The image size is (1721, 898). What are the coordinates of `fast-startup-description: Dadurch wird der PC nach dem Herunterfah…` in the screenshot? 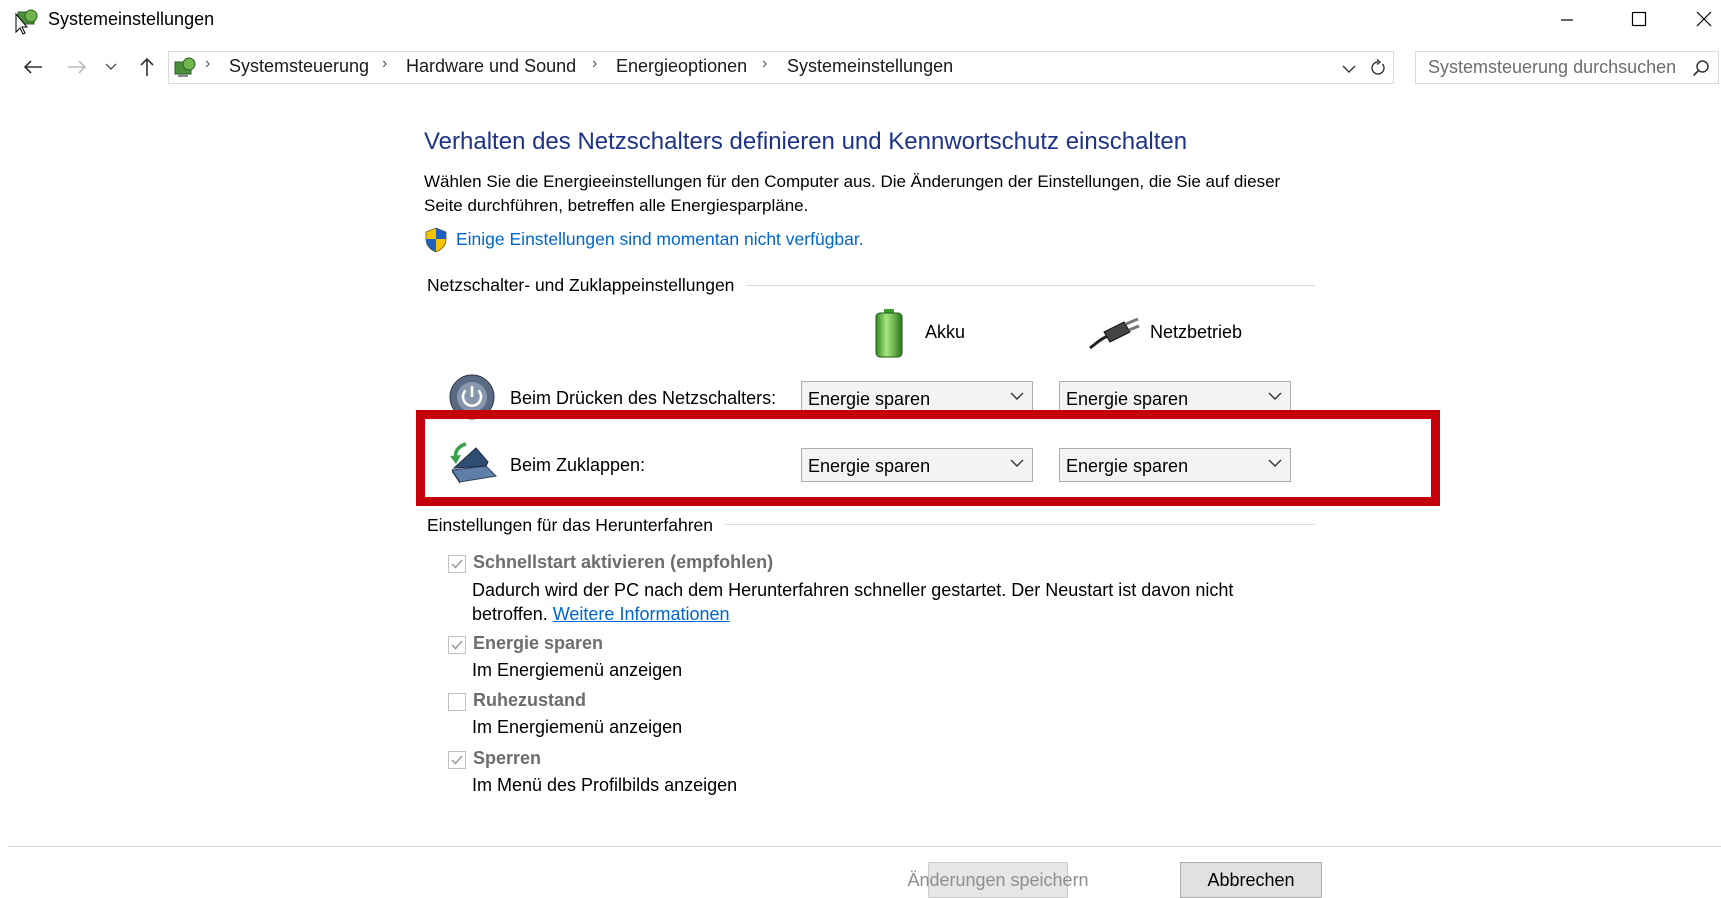 It's located at (882, 602).